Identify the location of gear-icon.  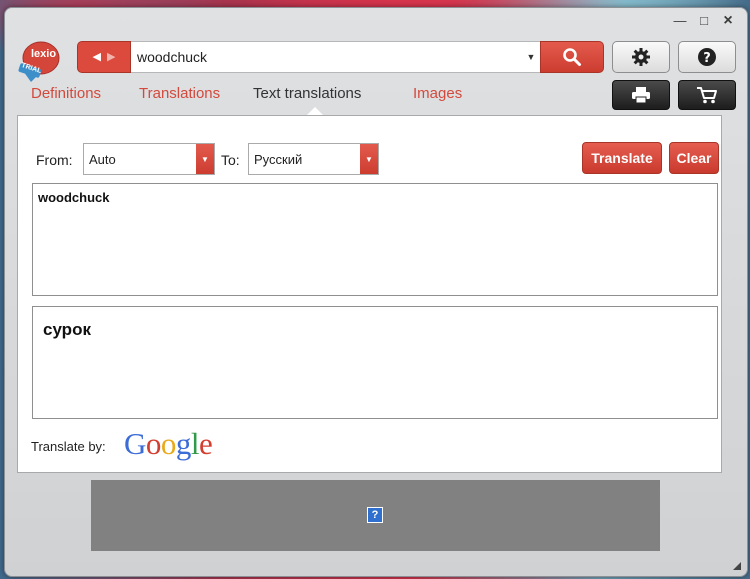
(641, 57).